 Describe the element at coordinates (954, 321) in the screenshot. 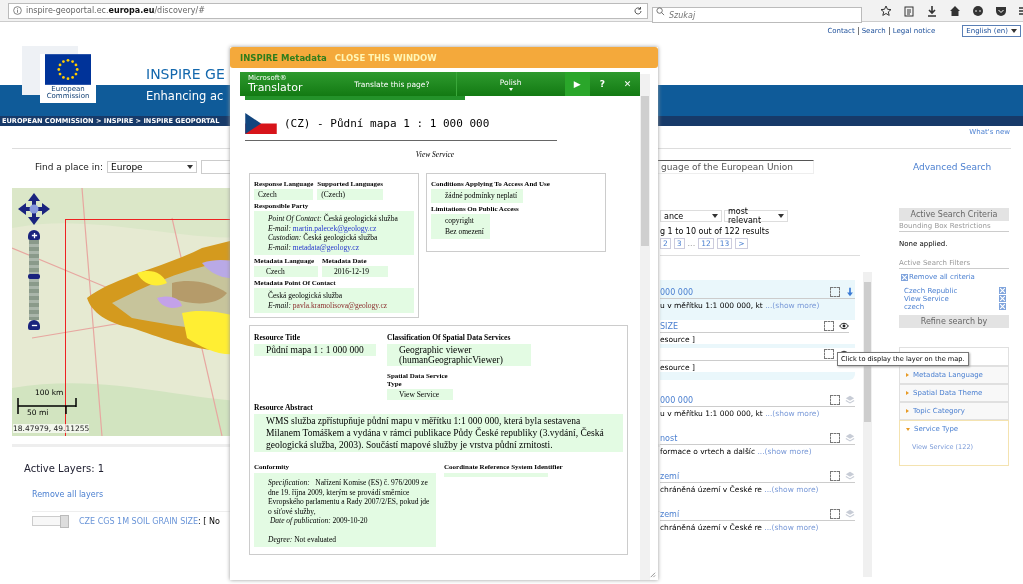

I see `refine-heading: Refine search by` at that location.